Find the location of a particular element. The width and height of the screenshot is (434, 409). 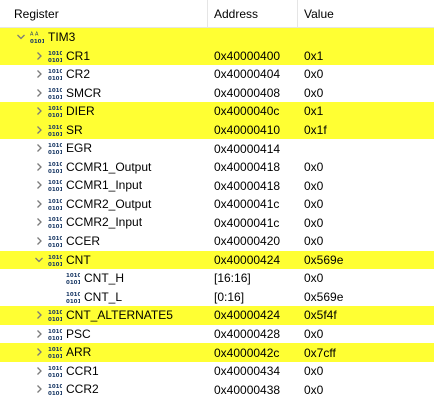

table-row: 1010 0101 EGR 0x40000414 is located at coordinates (217, 148).